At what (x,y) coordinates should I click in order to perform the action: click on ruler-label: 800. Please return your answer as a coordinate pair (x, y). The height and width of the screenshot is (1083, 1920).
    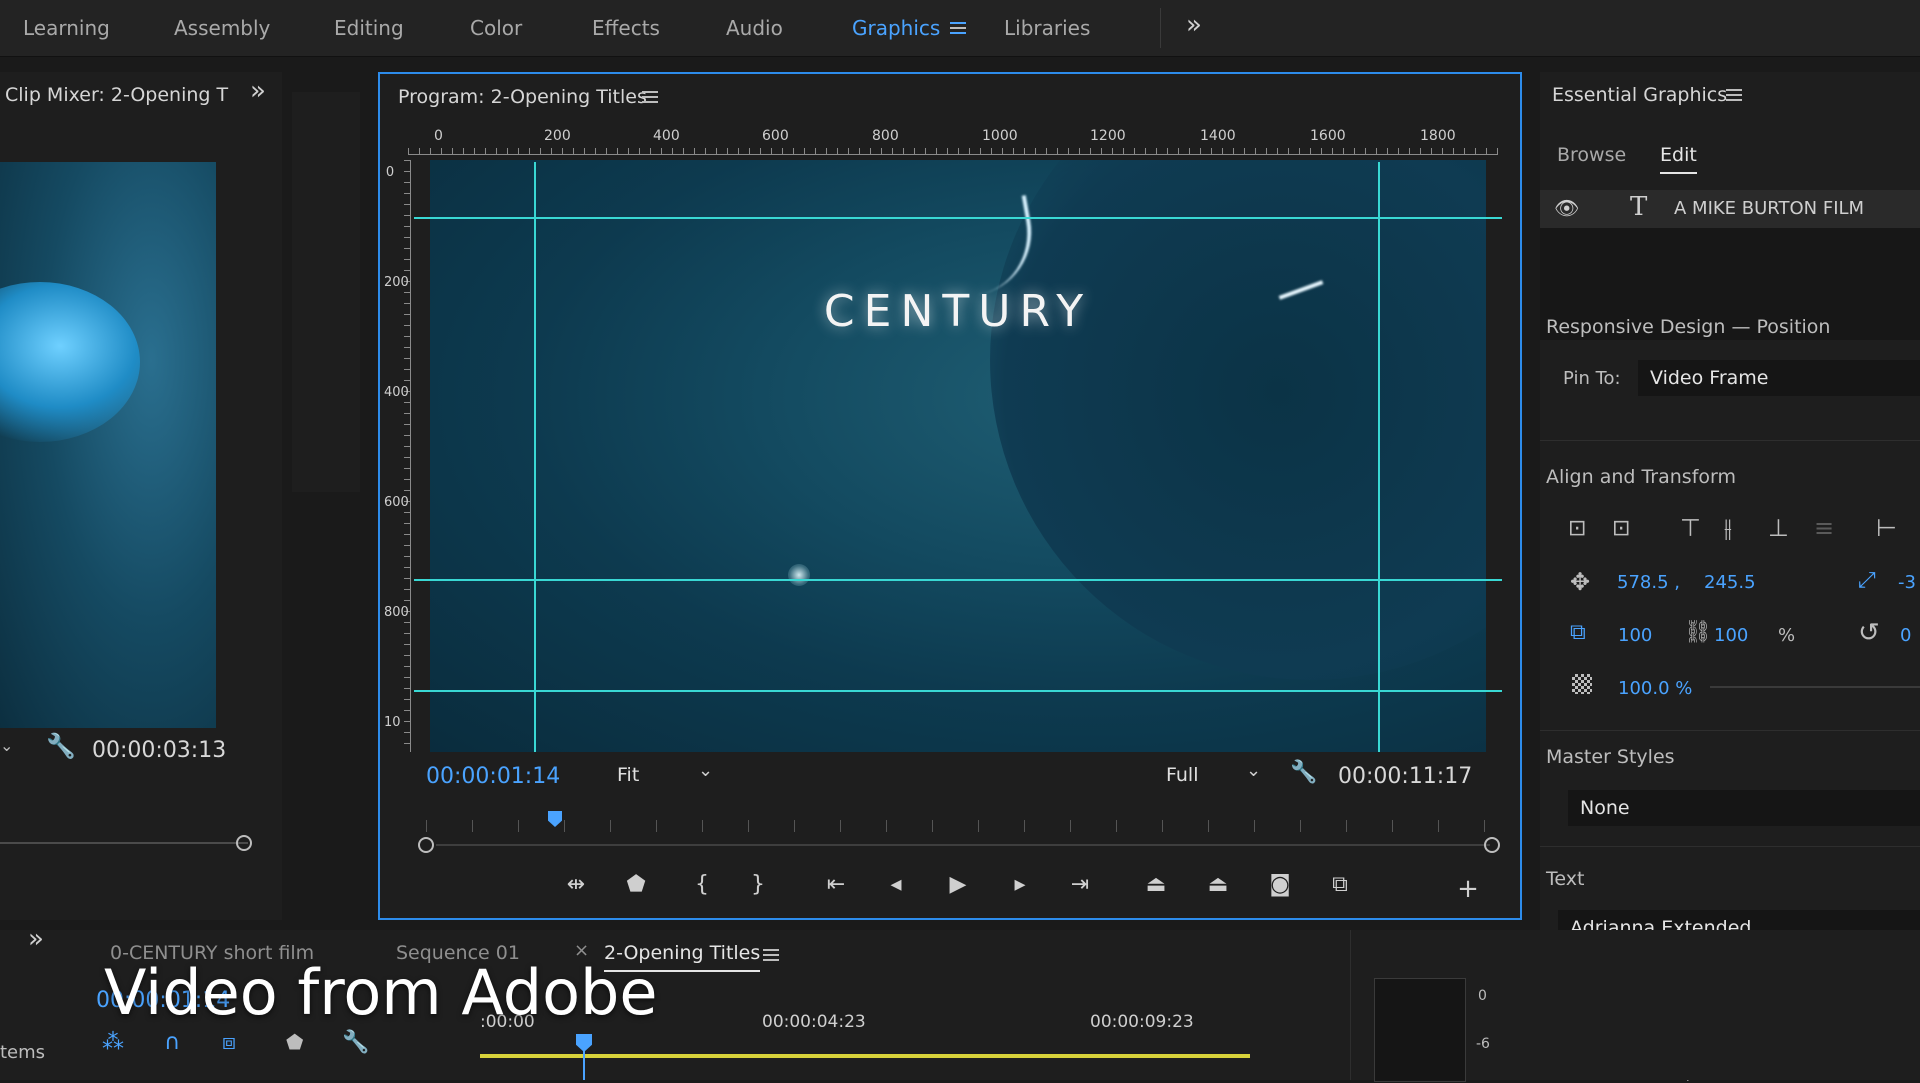
    Looking at the image, I should click on (885, 136).